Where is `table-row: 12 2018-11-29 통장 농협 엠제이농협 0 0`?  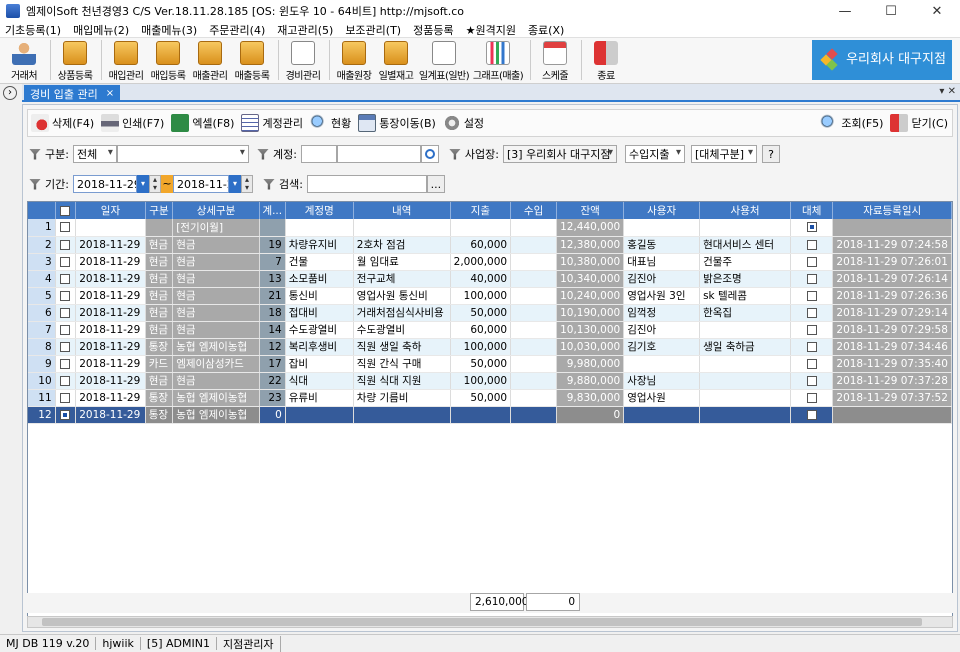
table-row: 12 2018-11-29 통장 농협 엠제이농협 0 0 is located at coordinates (490, 415).